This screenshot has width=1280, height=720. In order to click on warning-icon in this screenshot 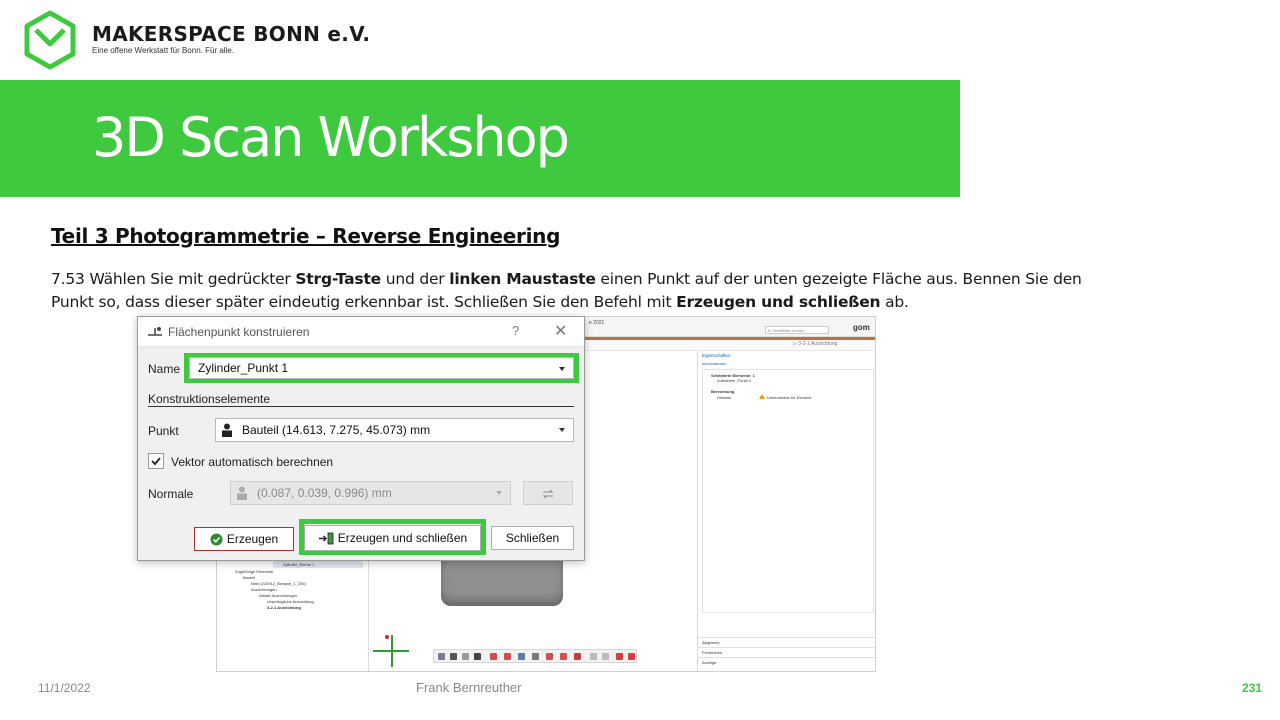, I will do `click(762, 396)`.